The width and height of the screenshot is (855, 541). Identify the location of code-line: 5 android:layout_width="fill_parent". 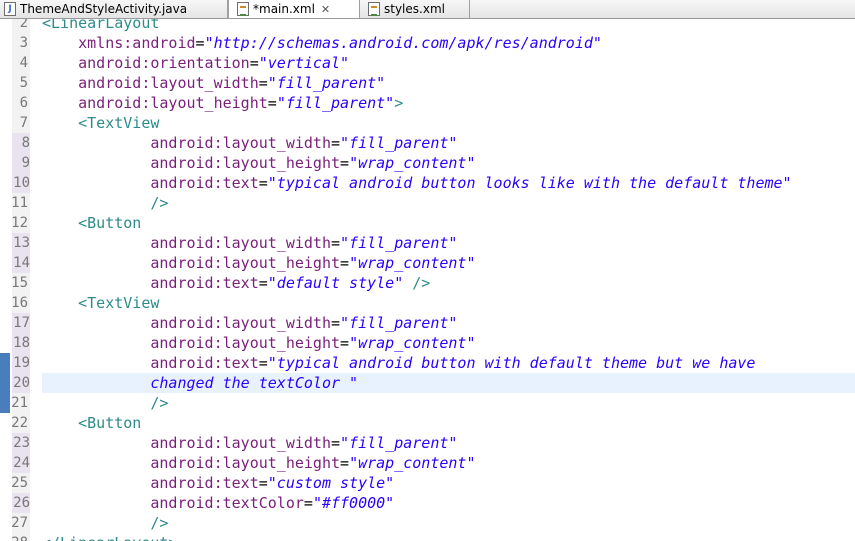
(427, 83).